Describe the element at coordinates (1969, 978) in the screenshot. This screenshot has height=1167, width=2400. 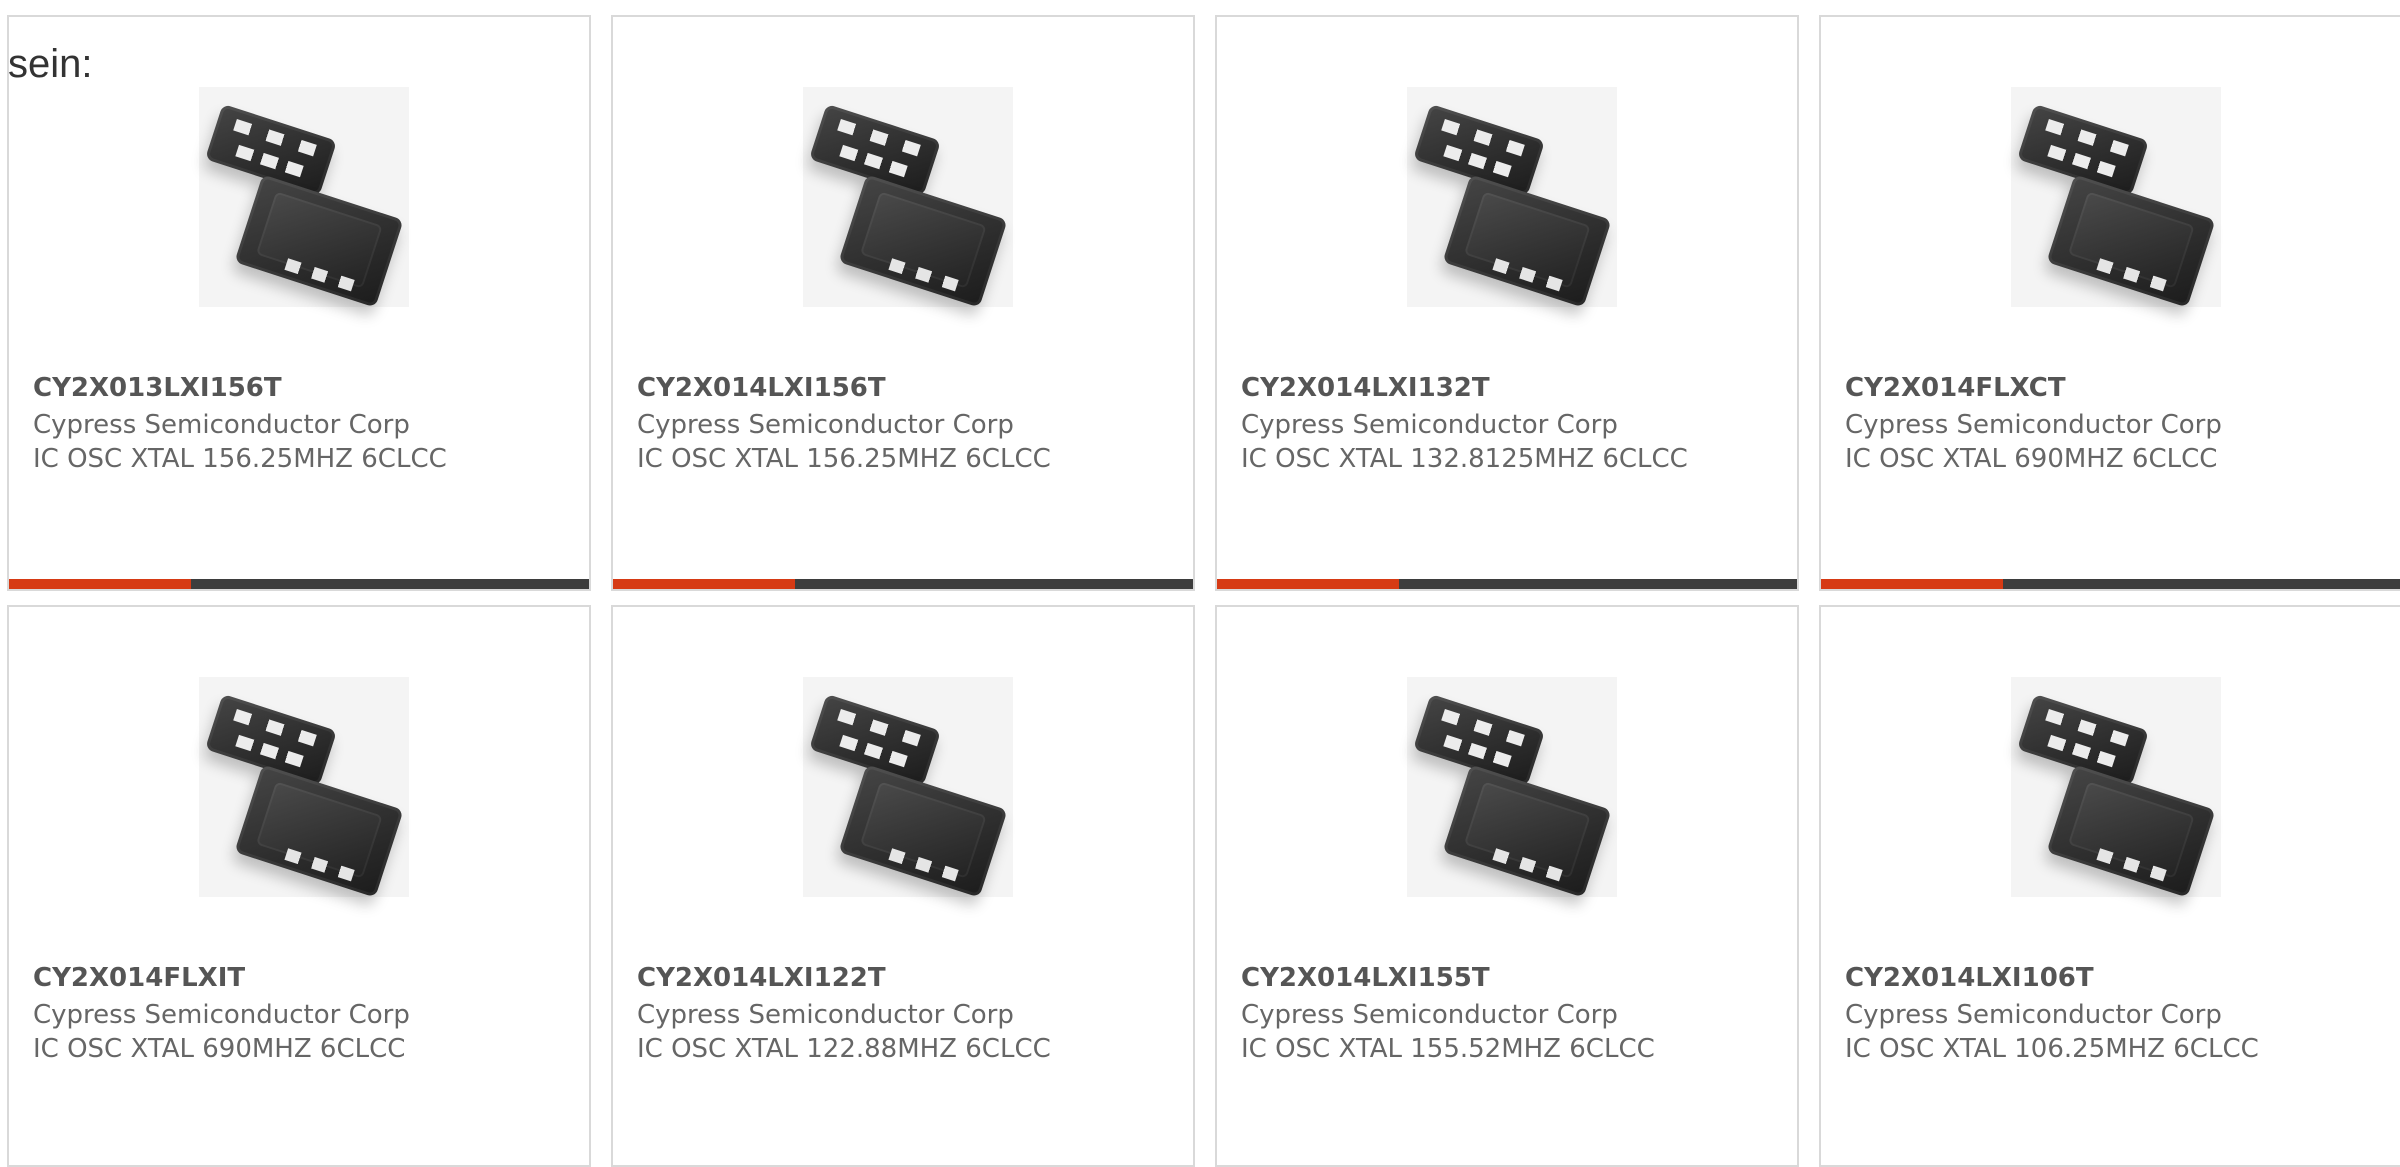
I see `part-number-link: CY2X014LXI106T` at that location.